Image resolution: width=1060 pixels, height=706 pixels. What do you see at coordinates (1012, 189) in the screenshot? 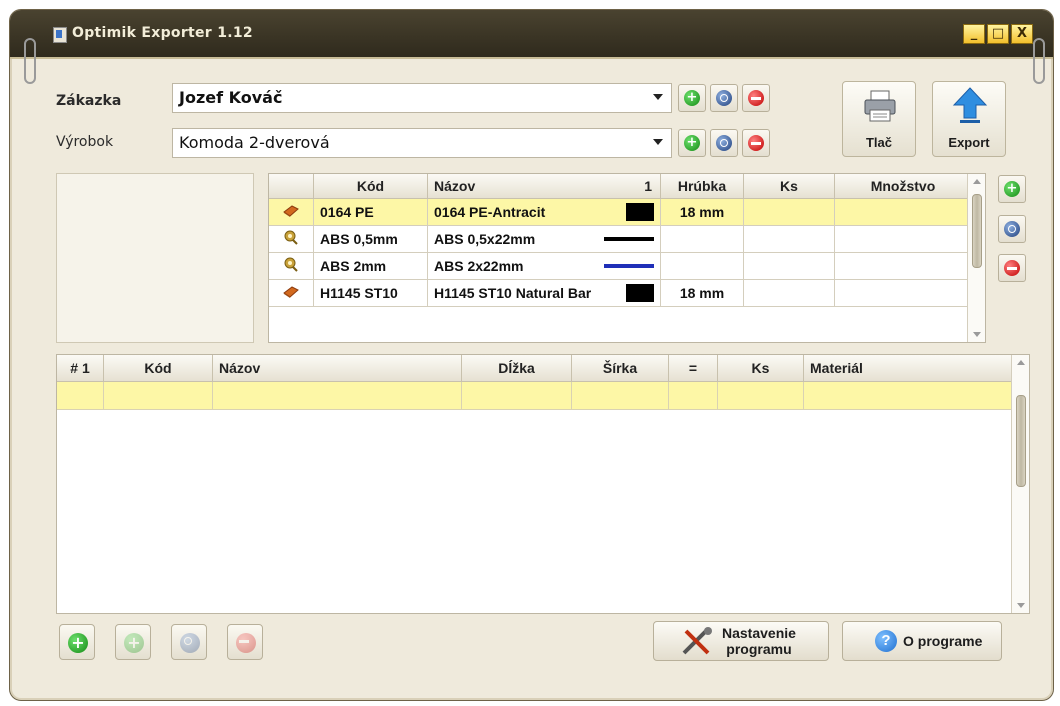
I see `add-material-button` at bounding box center [1012, 189].